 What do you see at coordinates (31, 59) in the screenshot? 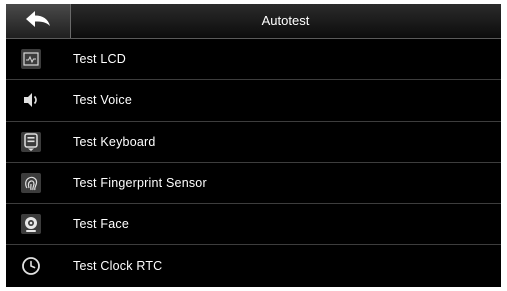
I see `lcd-icon` at bounding box center [31, 59].